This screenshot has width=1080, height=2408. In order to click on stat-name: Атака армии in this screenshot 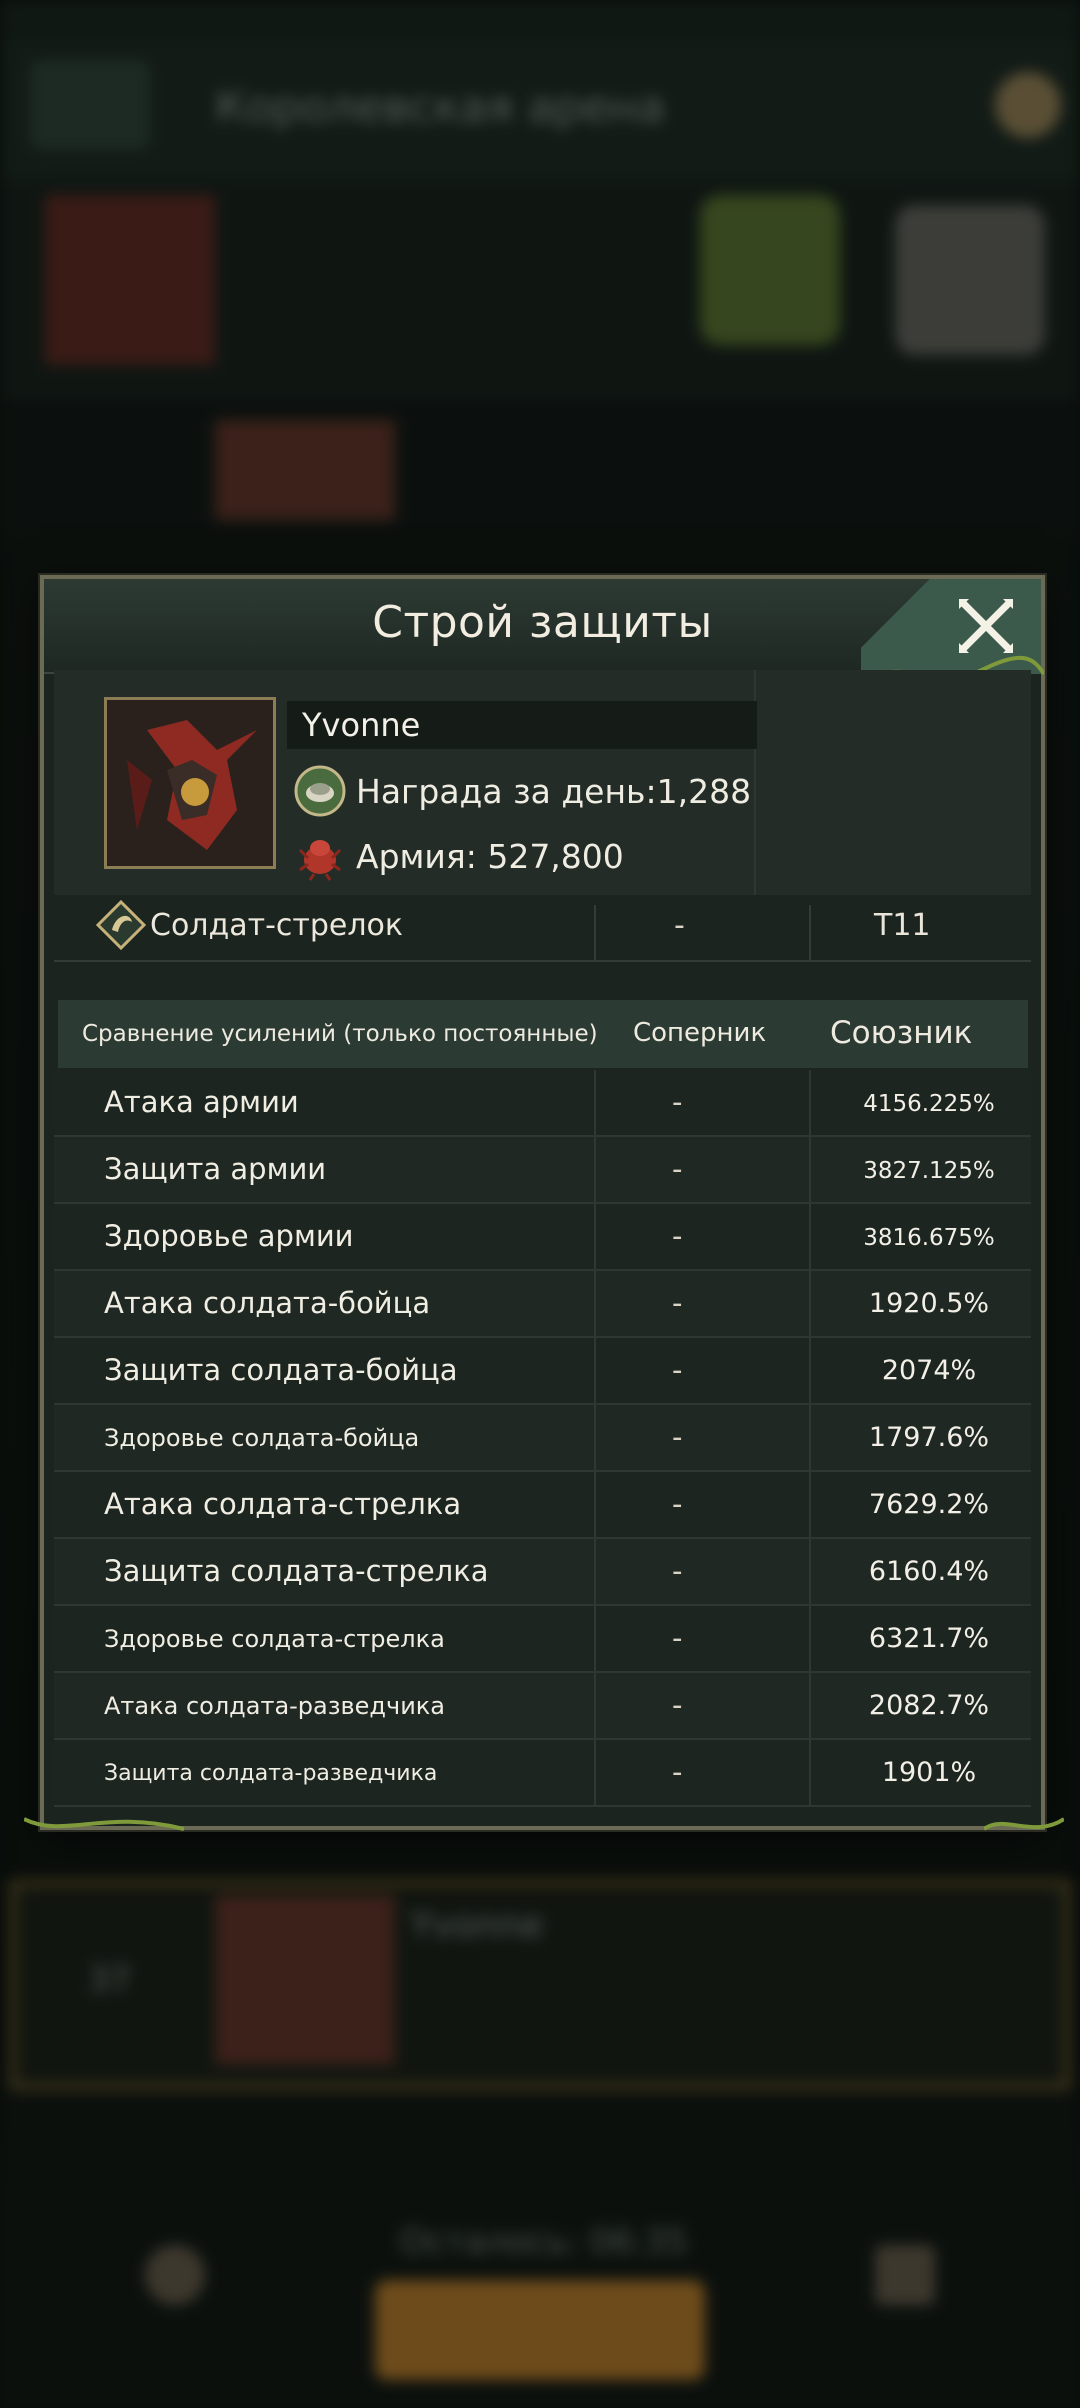, I will do `click(201, 1102)`.